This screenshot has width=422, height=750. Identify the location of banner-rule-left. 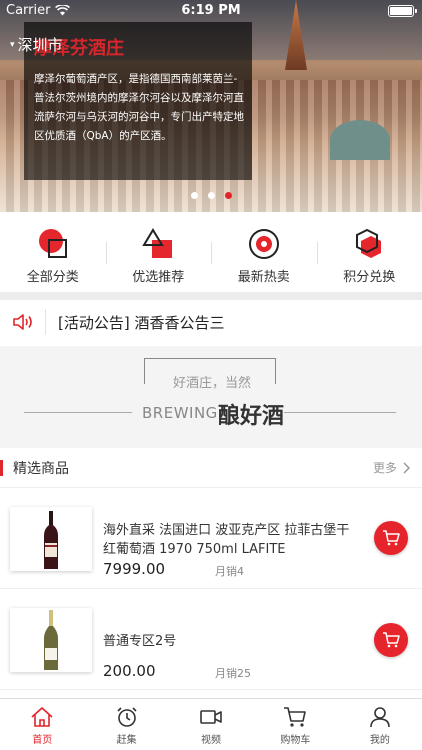
(78, 412).